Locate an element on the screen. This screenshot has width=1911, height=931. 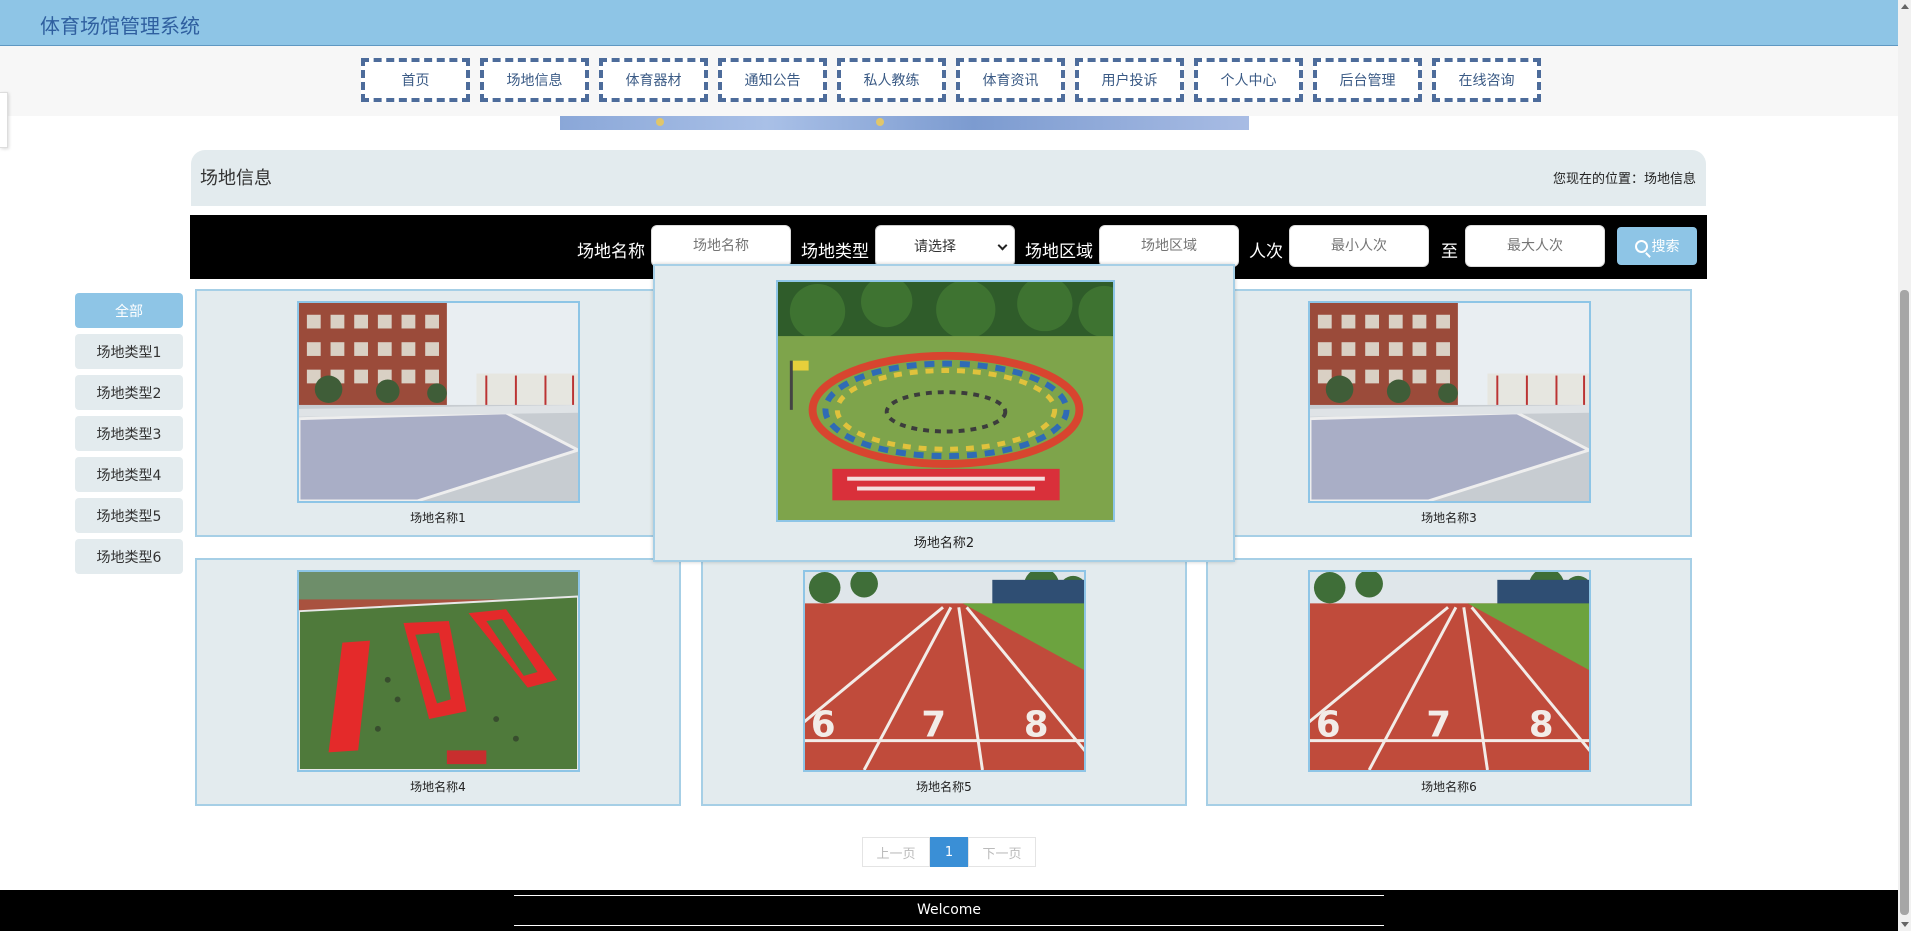
scroll-thumb is located at coordinates (1904, 602).